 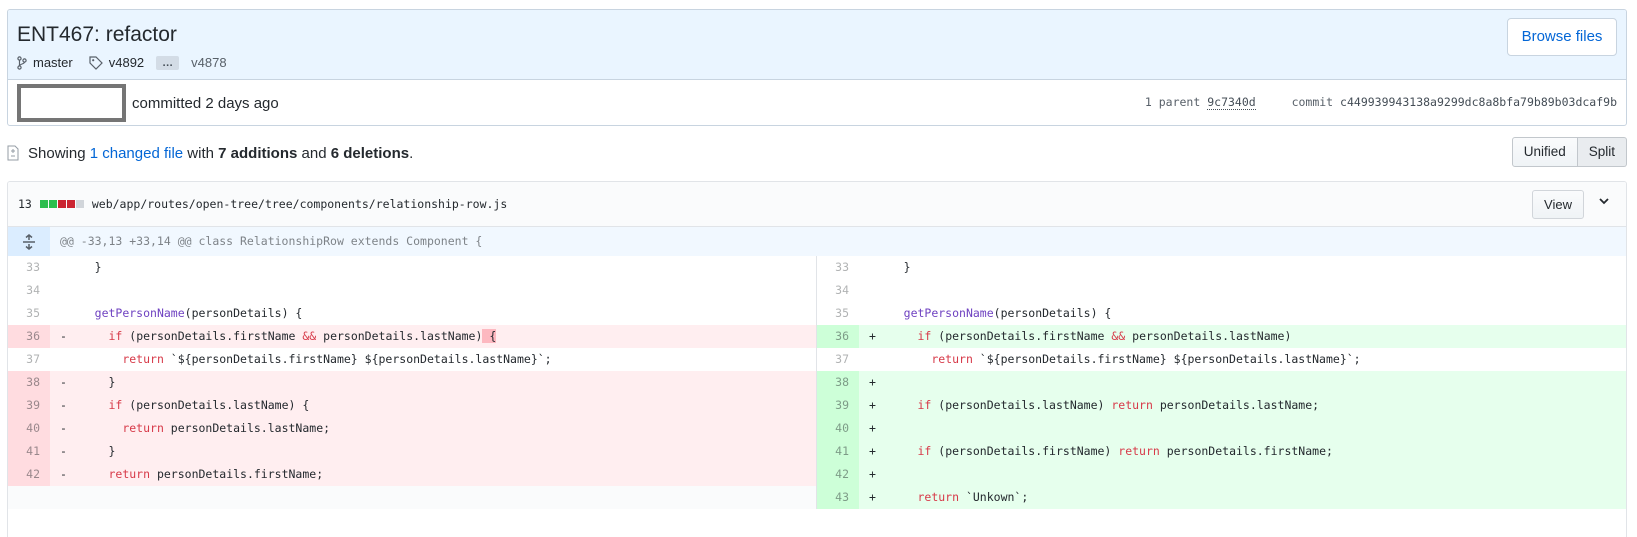 What do you see at coordinates (412, 474) in the screenshot?
I see `diff-line: 42- return personDetails.firstName;` at bounding box center [412, 474].